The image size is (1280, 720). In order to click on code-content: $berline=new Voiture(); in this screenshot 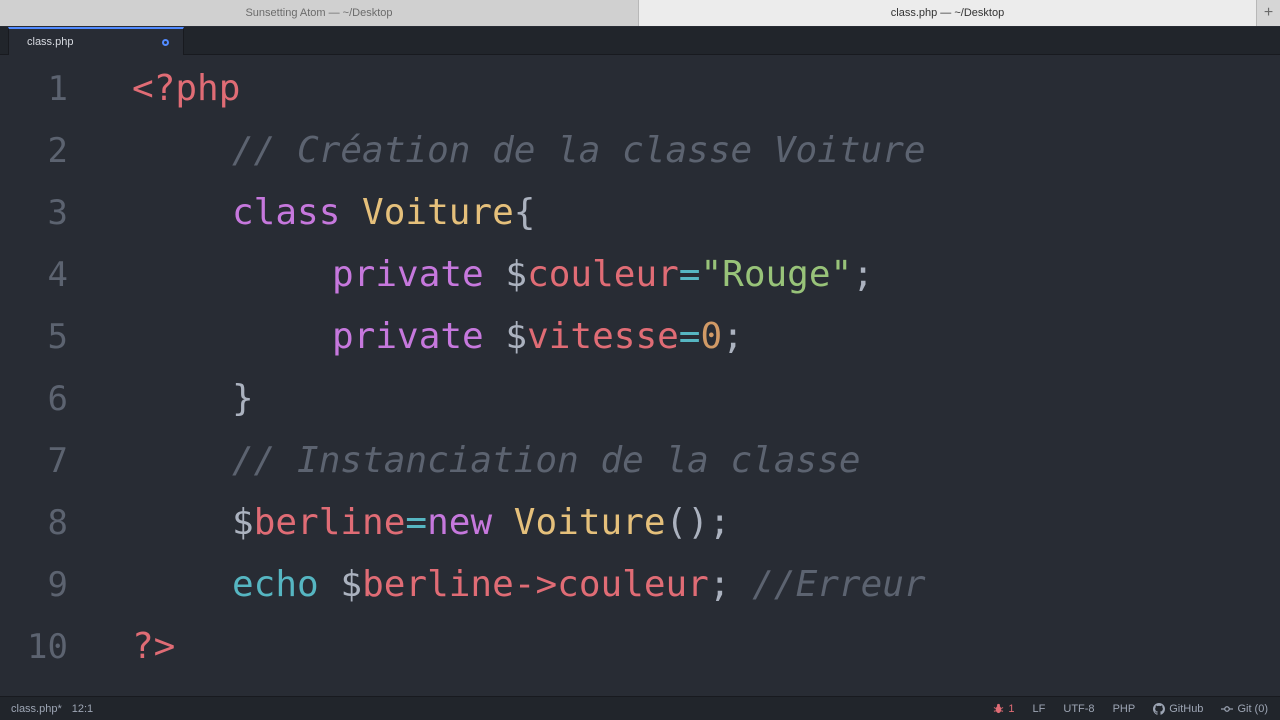, I will do `click(481, 523)`.